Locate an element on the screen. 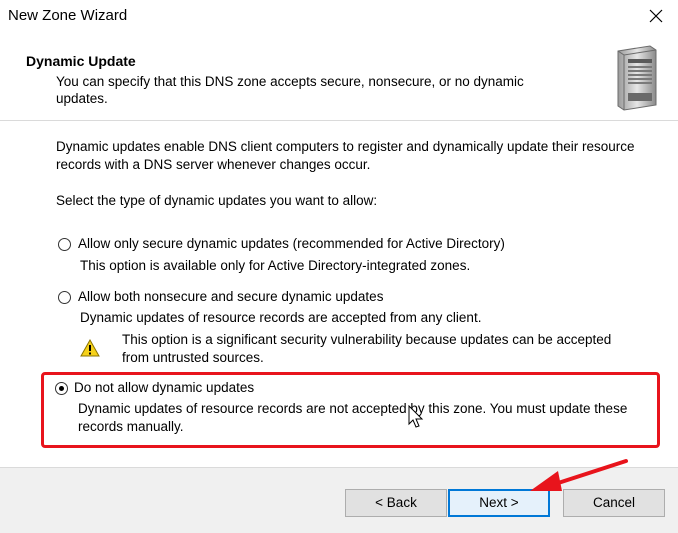 This screenshot has height=533, width=678. page-title: Dynamic Update is located at coordinates (81, 61).